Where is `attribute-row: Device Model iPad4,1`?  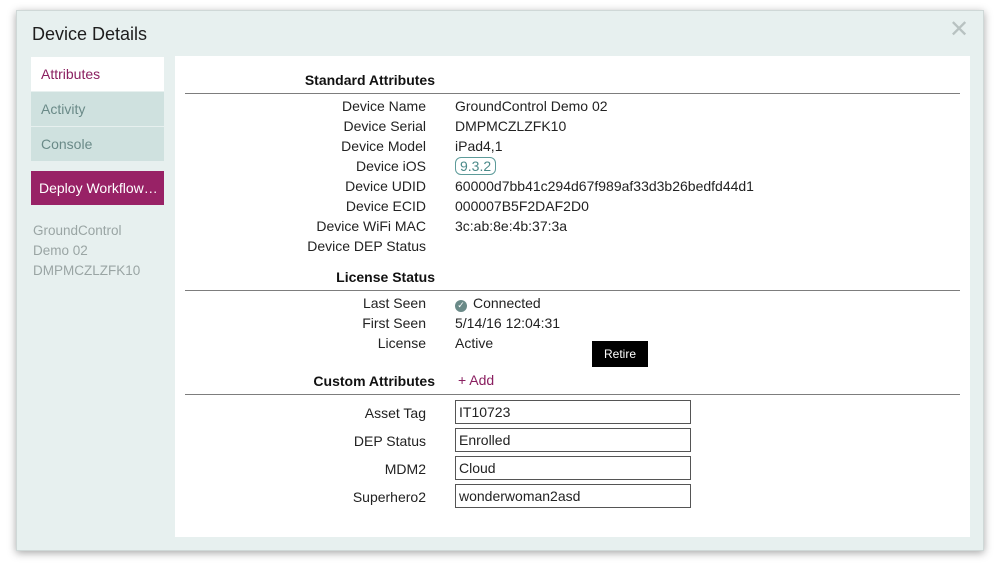 attribute-row: Device Model iPad4,1 is located at coordinates (572, 146).